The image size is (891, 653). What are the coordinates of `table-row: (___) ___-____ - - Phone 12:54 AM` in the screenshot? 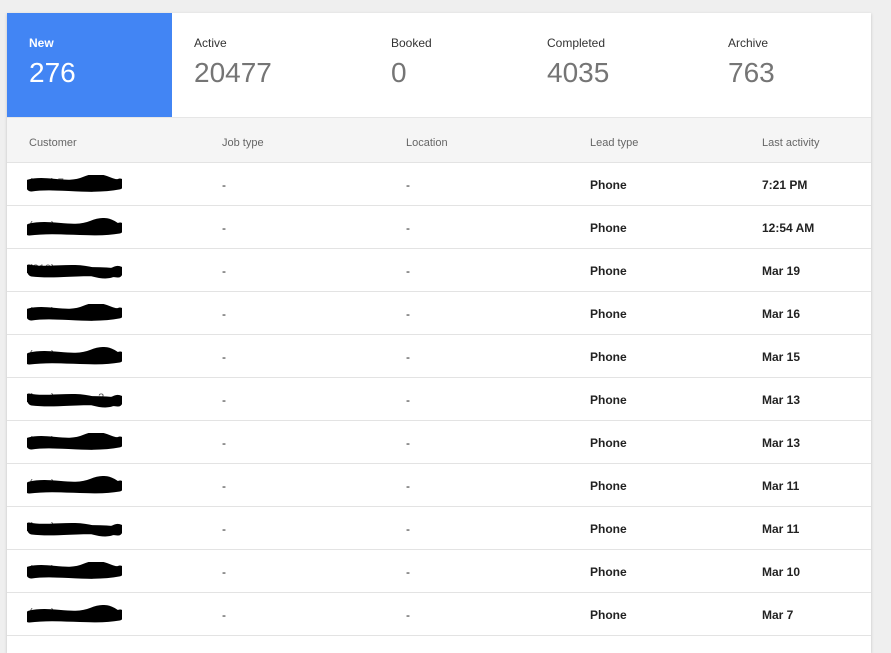 It's located at (439, 227).